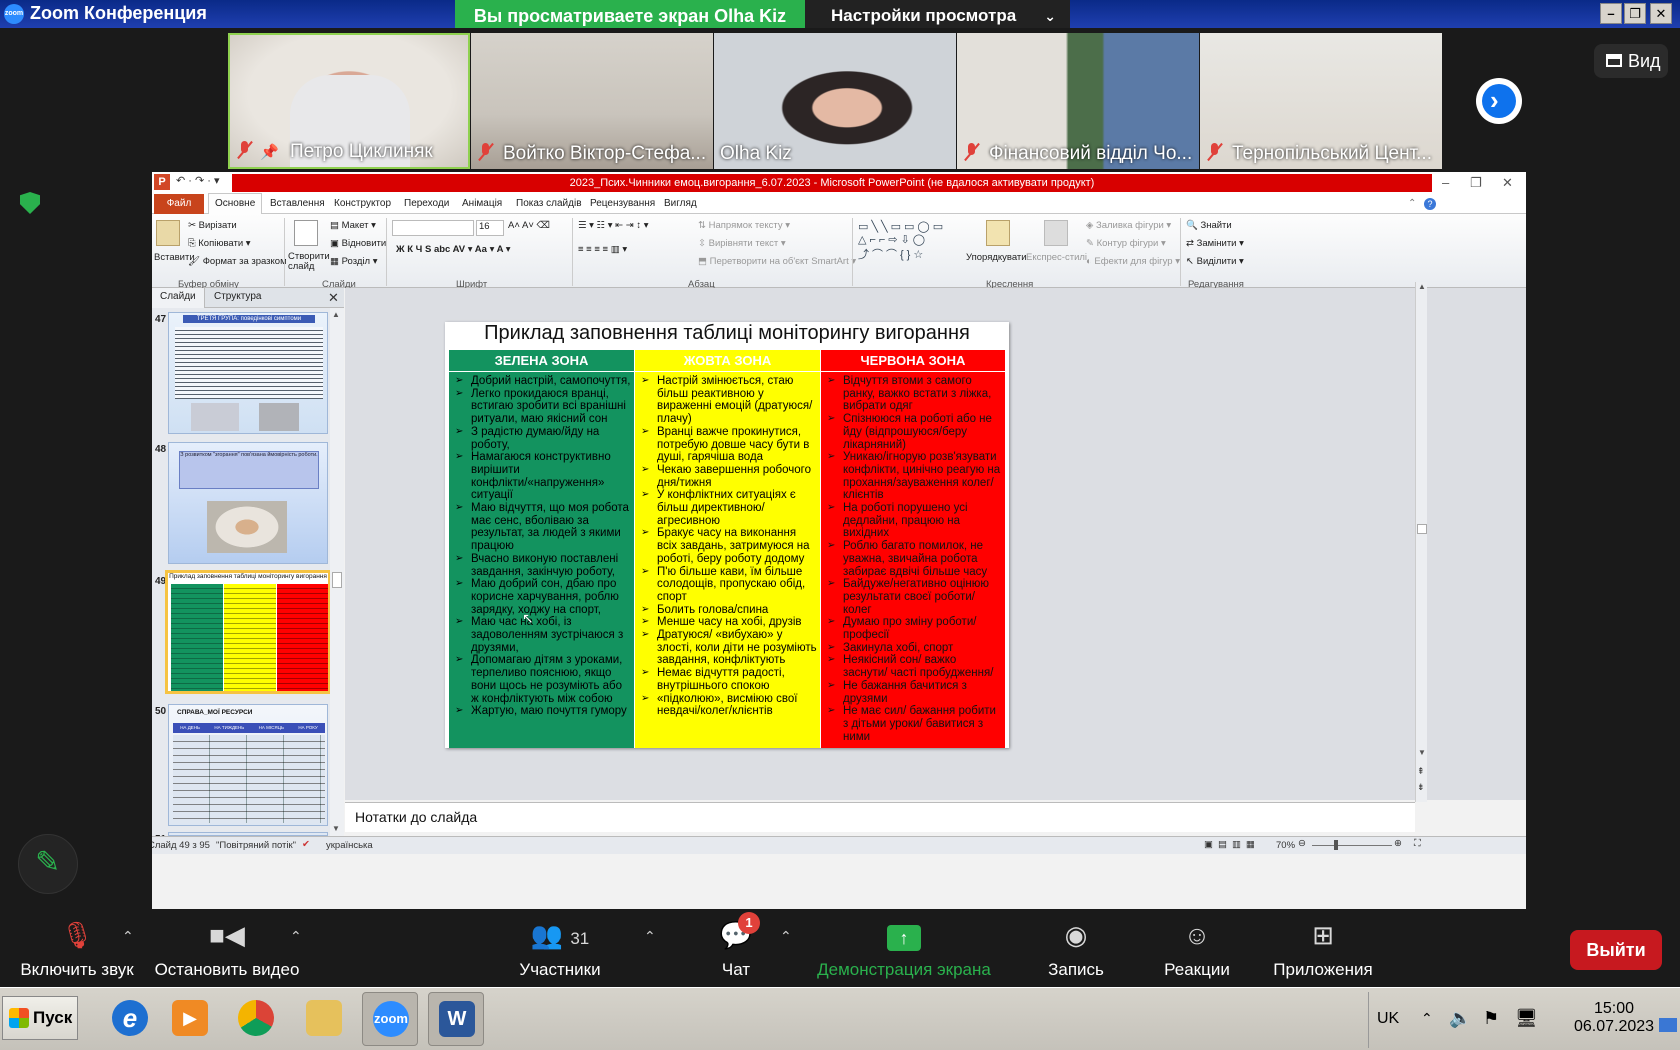 The height and width of the screenshot is (1050, 1680). Describe the element at coordinates (179, 204) in the screenshot. I see `tab-file: Файл` at that location.